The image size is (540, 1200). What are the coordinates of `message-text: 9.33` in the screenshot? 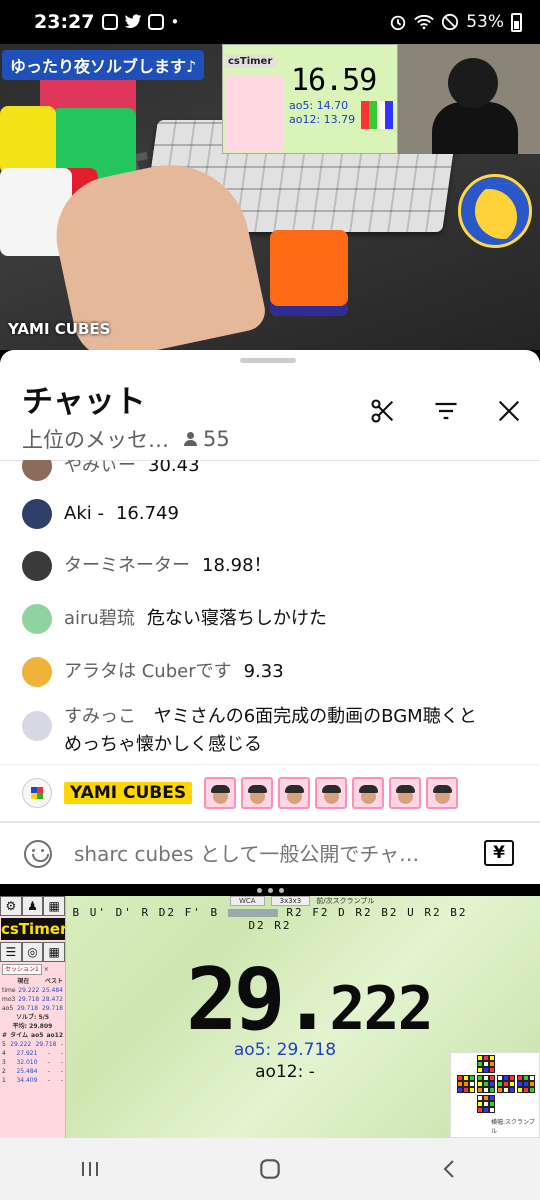 It's located at (263, 671).